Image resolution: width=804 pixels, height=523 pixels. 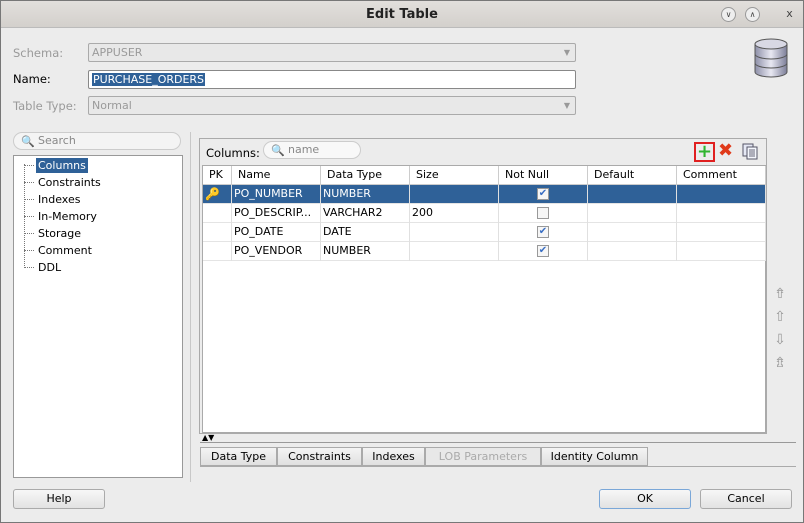 What do you see at coordinates (97, 141) in the screenshot?
I see `sidebar-search-input: 🔍 Search` at bounding box center [97, 141].